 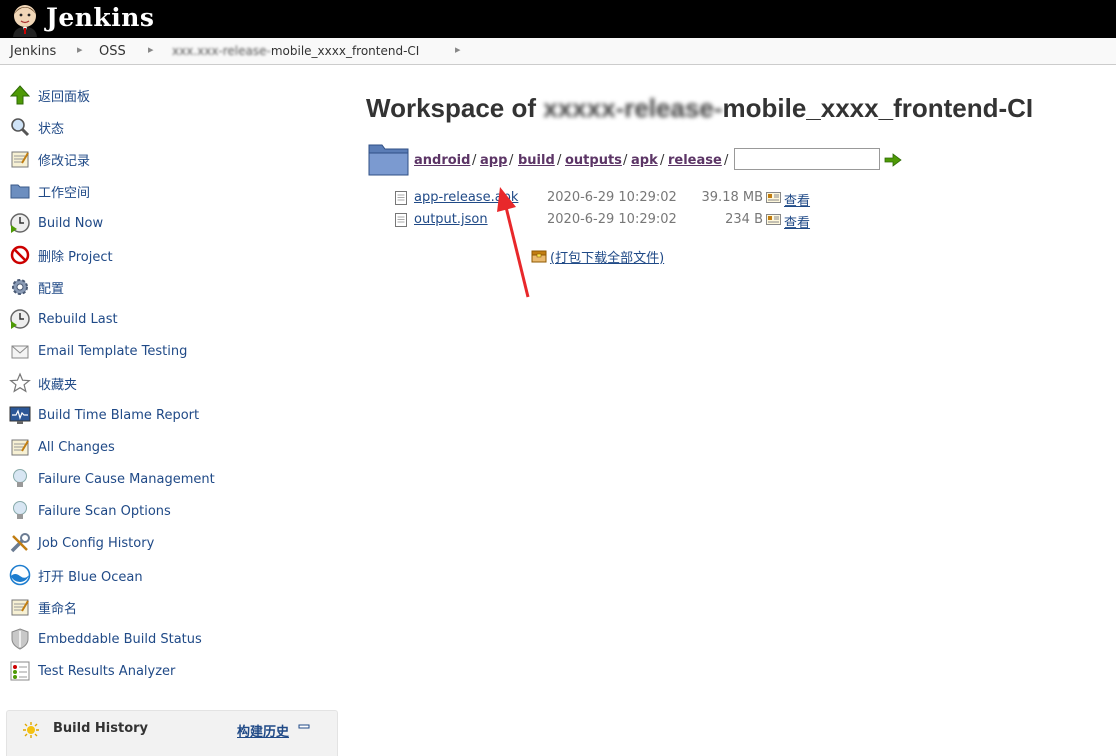 I want to click on sun-icon, so click(x=31, y=730).